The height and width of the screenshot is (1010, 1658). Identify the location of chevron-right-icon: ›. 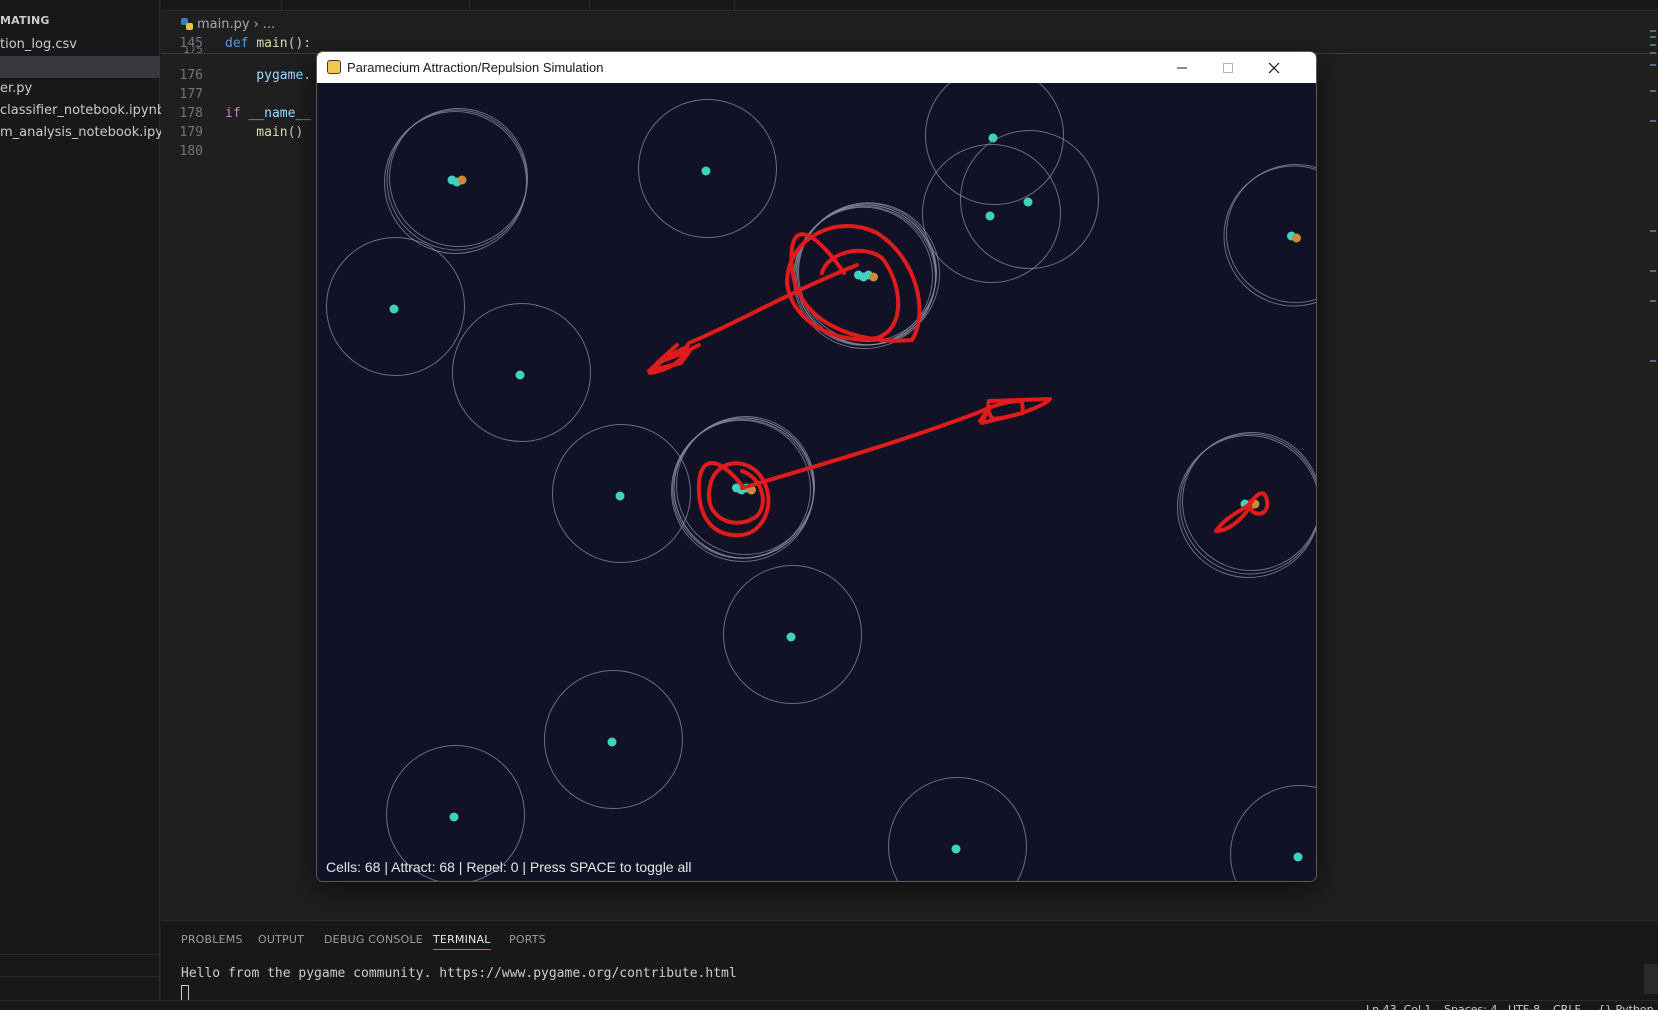
(256, 24).